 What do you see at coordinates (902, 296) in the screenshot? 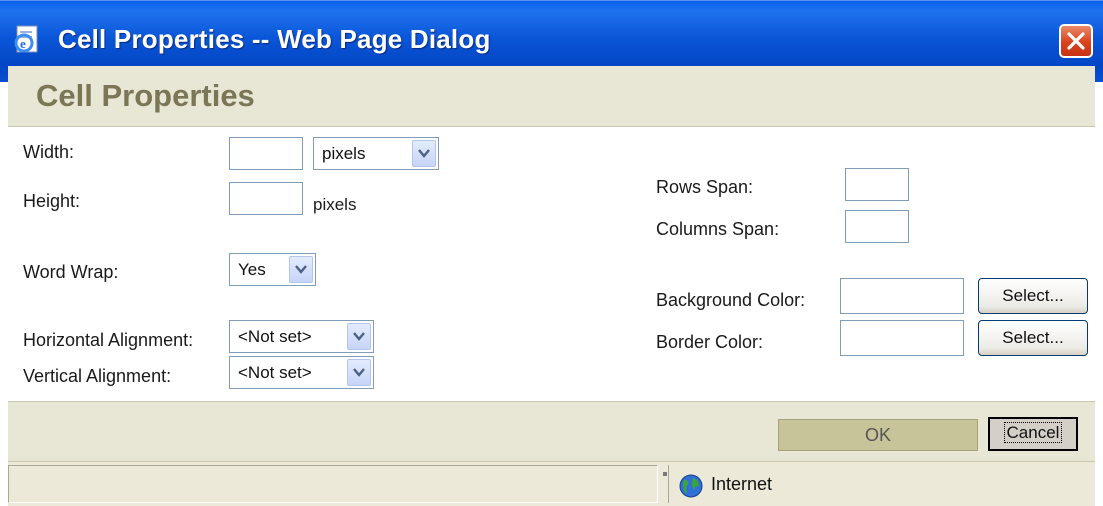
I see `background-color-input` at bounding box center [902, 296].